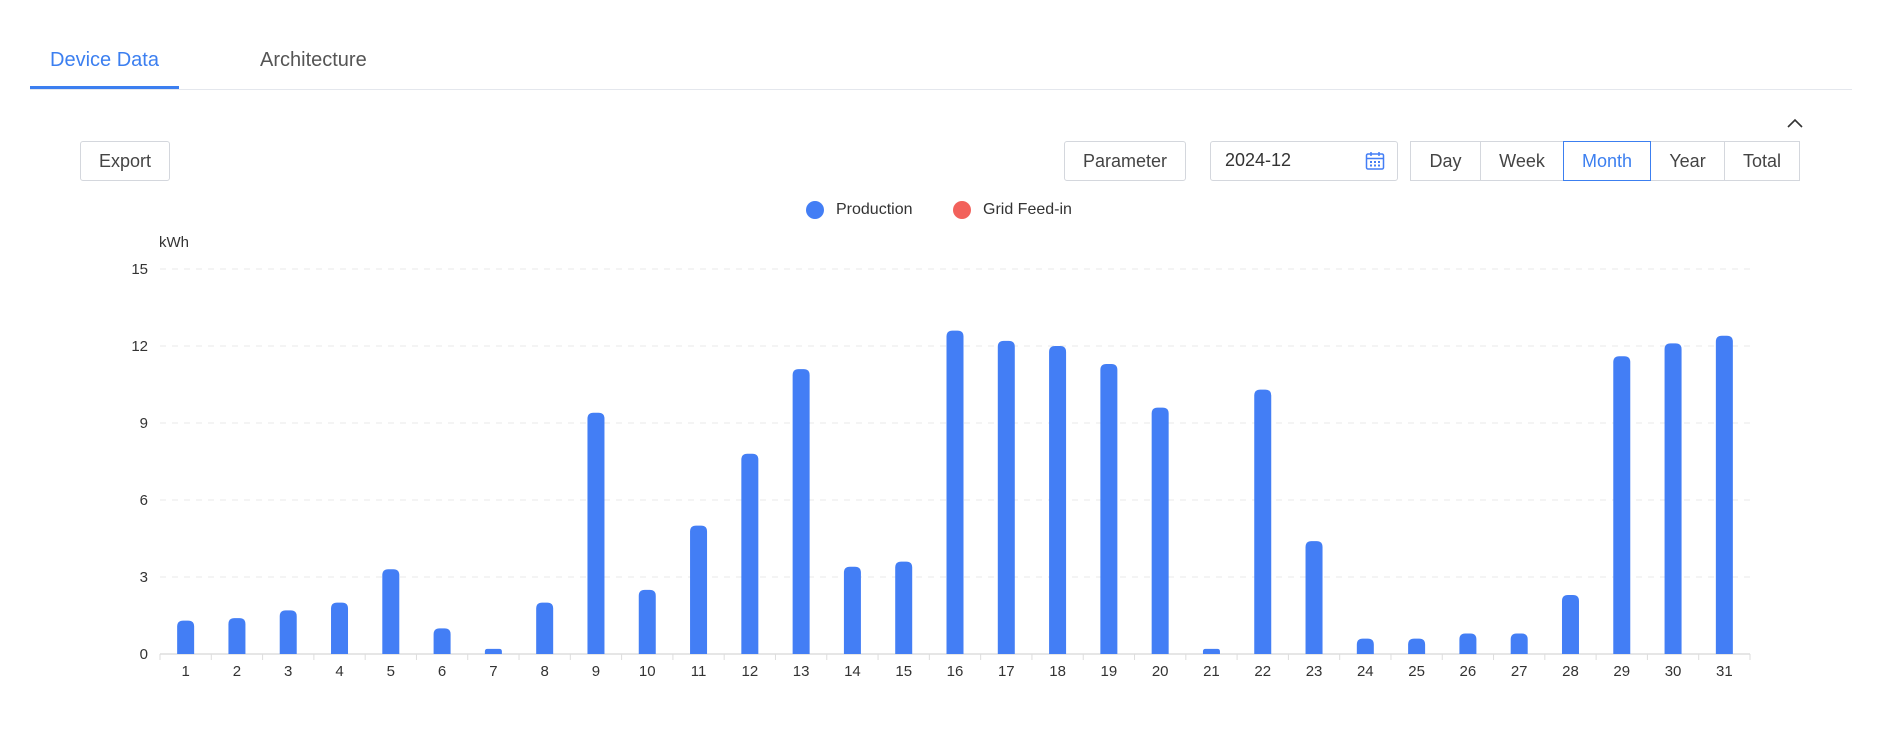  What do you see at coordinates (139, 346) in the screenshot?
I see `y-tick-label: 12` at bounding box center [139, 346].